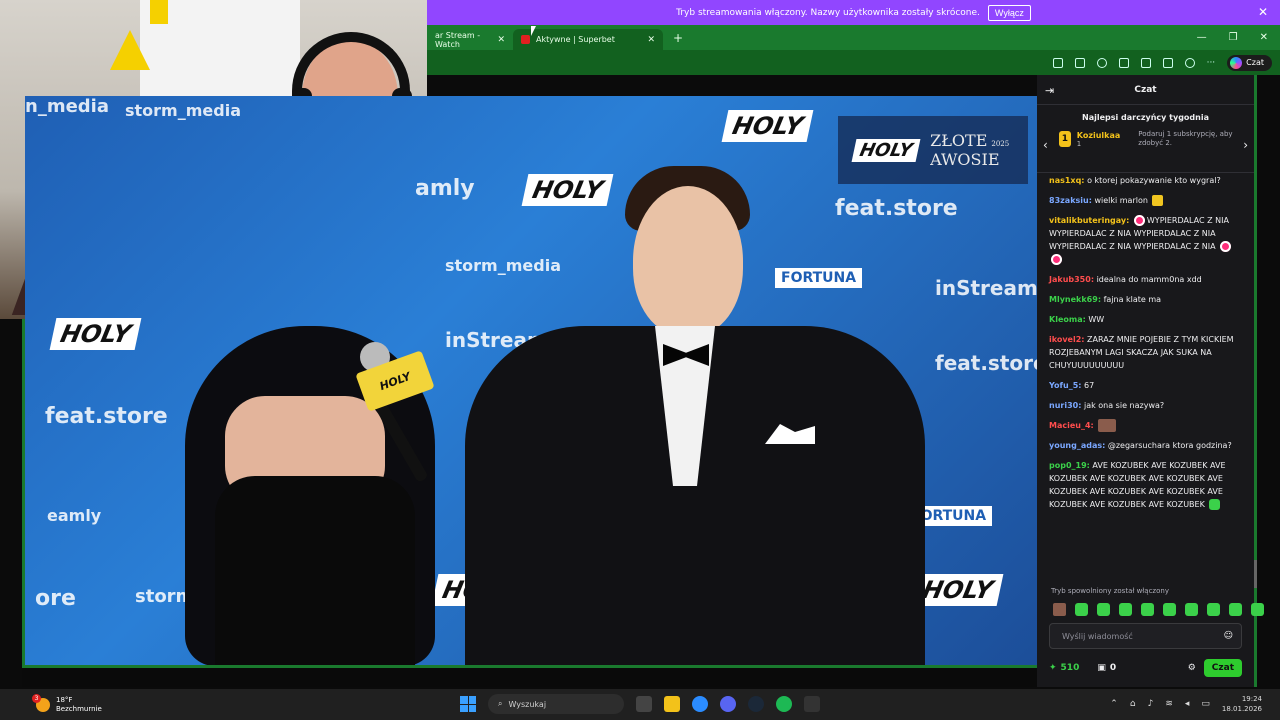  Describe the element at coordinates (51, 703) in the screenshot. I see `weather-widget: 3 18°F Bezchmurnie` at that location.